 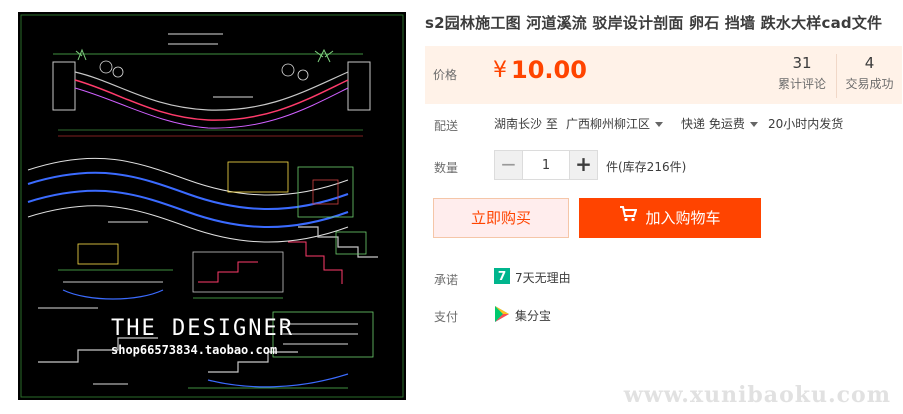 What do you see at coordinates (608, 124) in the screenshot?
I see `shipping-destination-label: 广西柳州柳江区` at bounding box center [608, 124].